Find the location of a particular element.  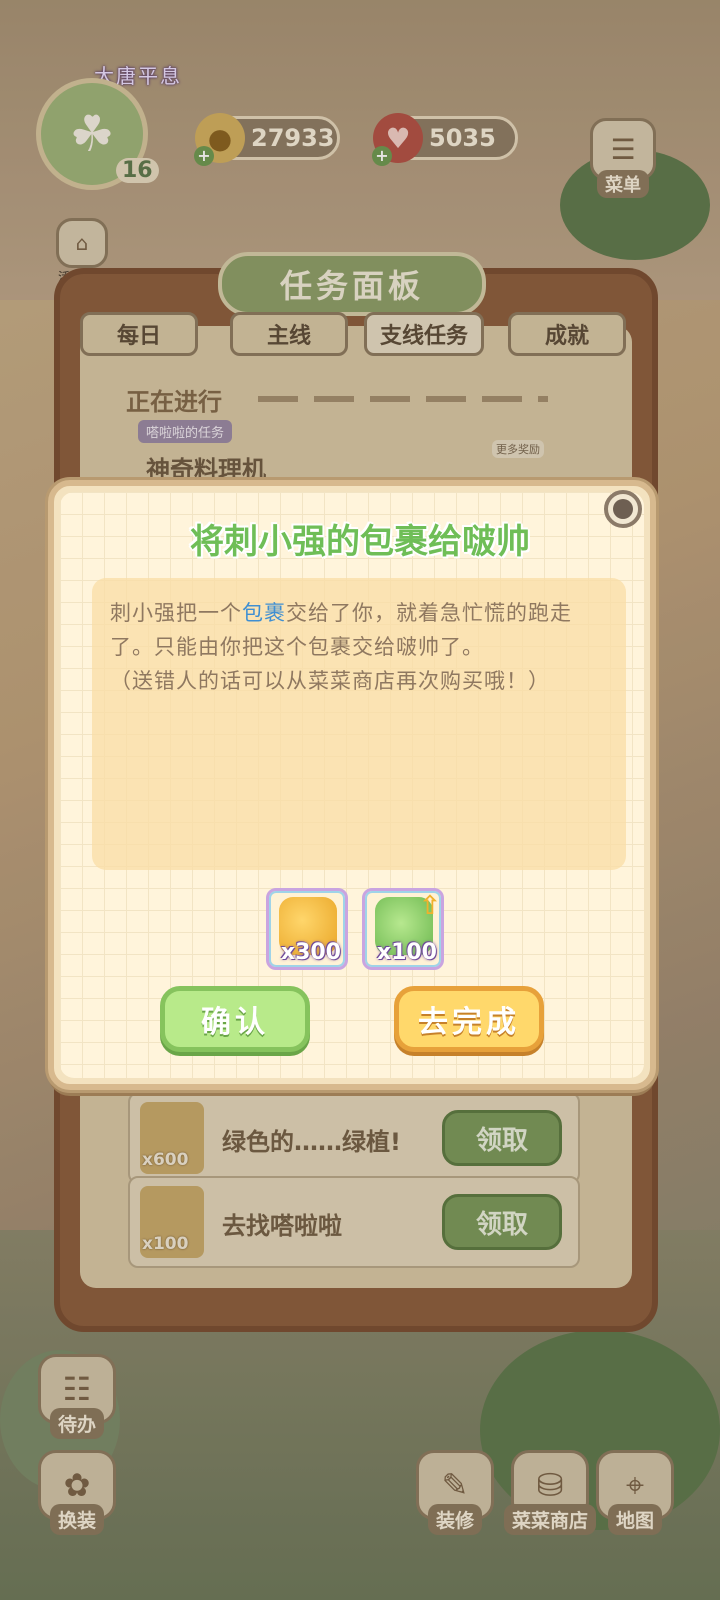

reward-exp: ⇧ x100 is located at coordinates (403, 929).